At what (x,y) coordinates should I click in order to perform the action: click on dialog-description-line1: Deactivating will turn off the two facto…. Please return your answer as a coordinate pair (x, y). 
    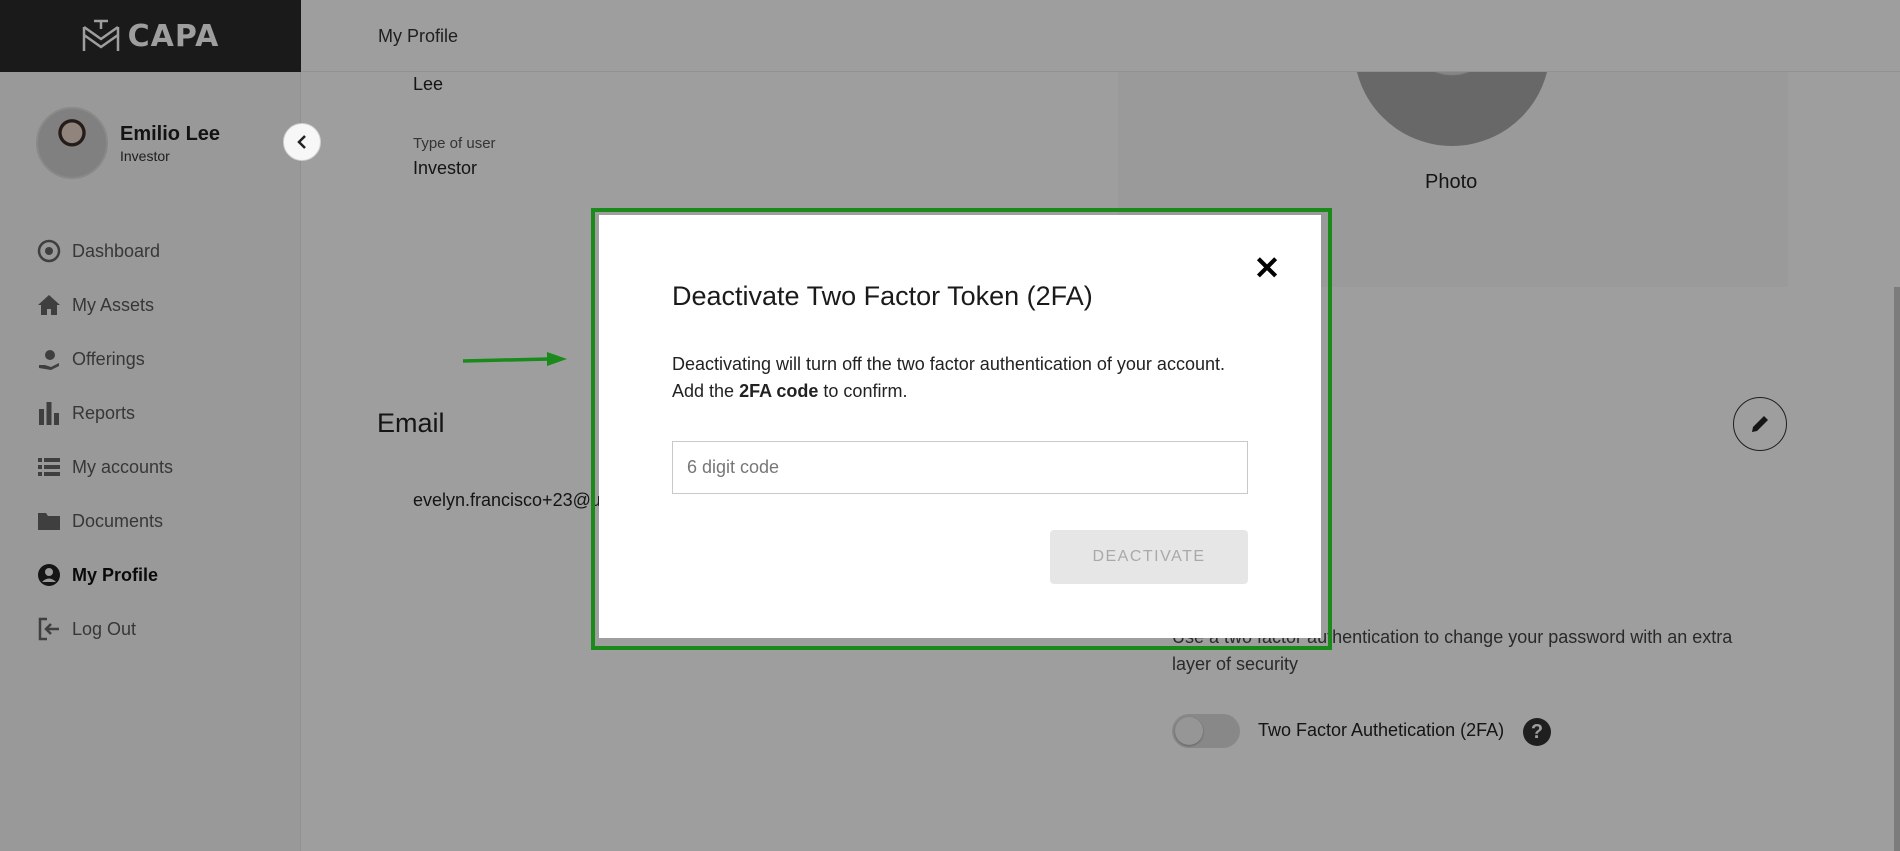
    Looking at the image, I should click on (948, 364).